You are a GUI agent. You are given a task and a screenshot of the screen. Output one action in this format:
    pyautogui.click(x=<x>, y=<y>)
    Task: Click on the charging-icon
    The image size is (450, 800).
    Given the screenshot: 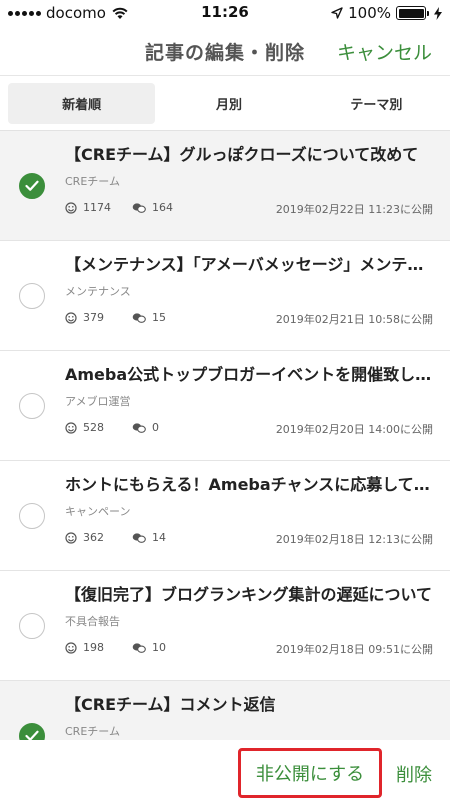 What is the action you would take?
    pyautogui.click(x=438, y=13)
    